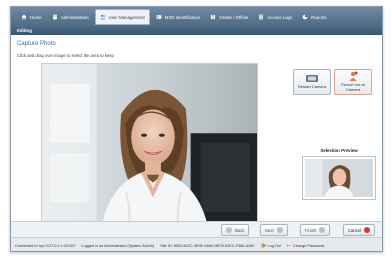  Describe the element at coordinates (269, 230) in the screenshot. I see `next-label: Next` at that location.